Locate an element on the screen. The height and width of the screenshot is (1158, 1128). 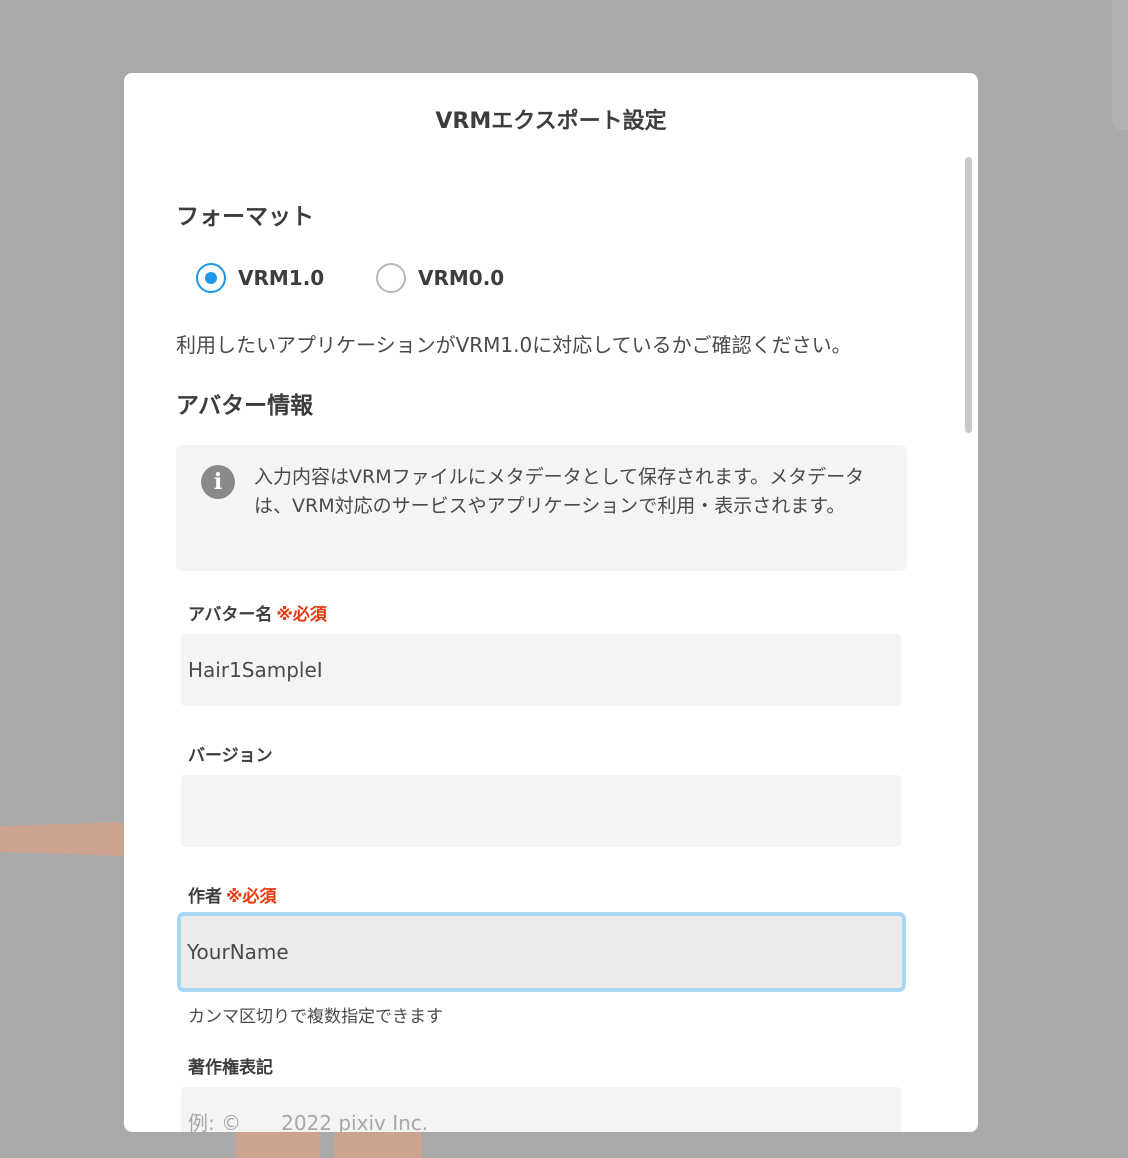
avatar-name-label: アバター名 ※必須 is located at coordinates (257, 612).